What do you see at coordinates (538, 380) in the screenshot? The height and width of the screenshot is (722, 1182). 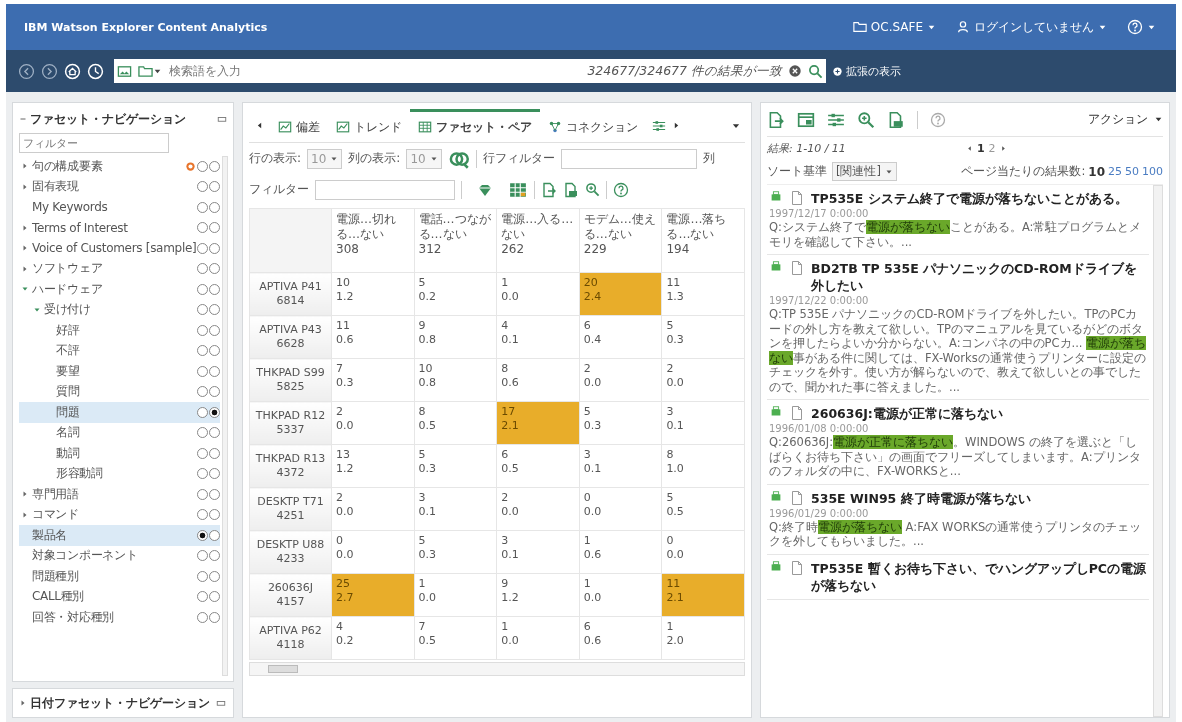 I see `table-cell: 8 0.6` at bounding box center [538, 380].